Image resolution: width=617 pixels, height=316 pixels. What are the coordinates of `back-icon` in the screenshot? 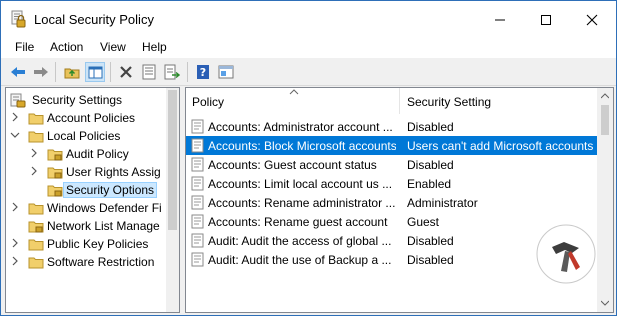 It's located at (18, 72).